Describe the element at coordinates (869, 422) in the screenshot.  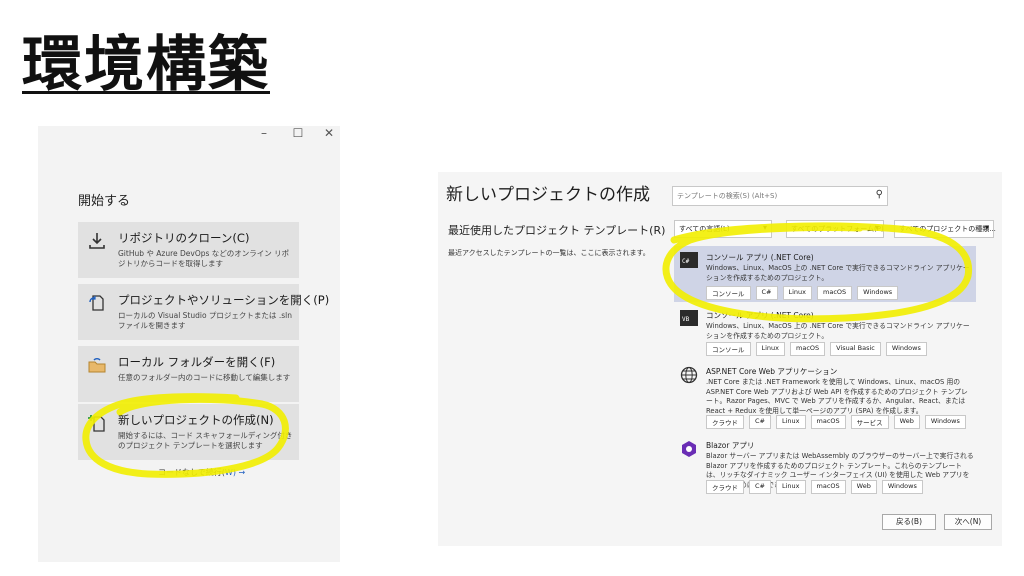
I see `tag: サービス` at that location.